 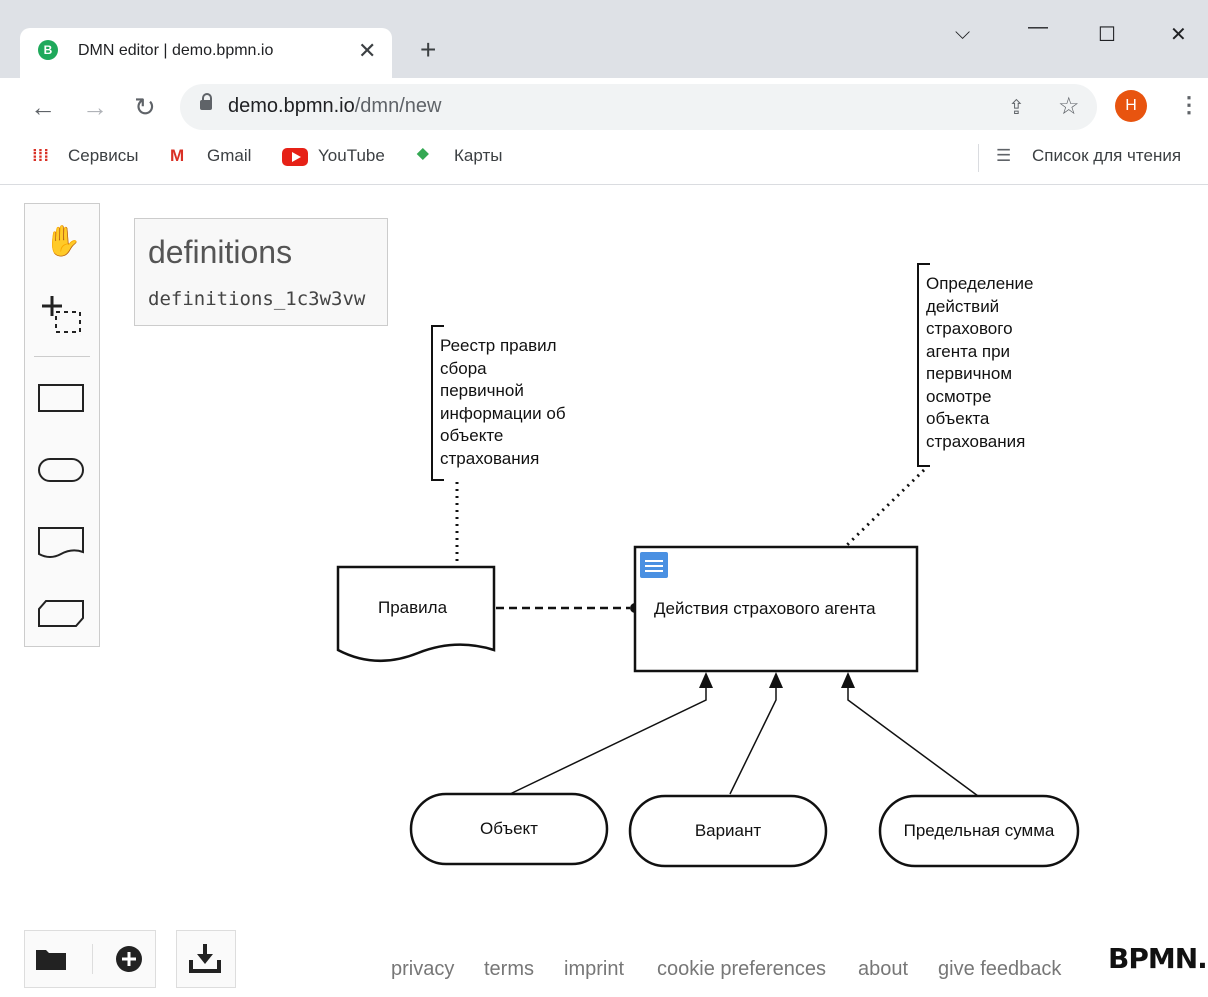 What do you see at coordinates (885, 508) in the screenshot?
I see `association-right` at bounding box center [885, 508].